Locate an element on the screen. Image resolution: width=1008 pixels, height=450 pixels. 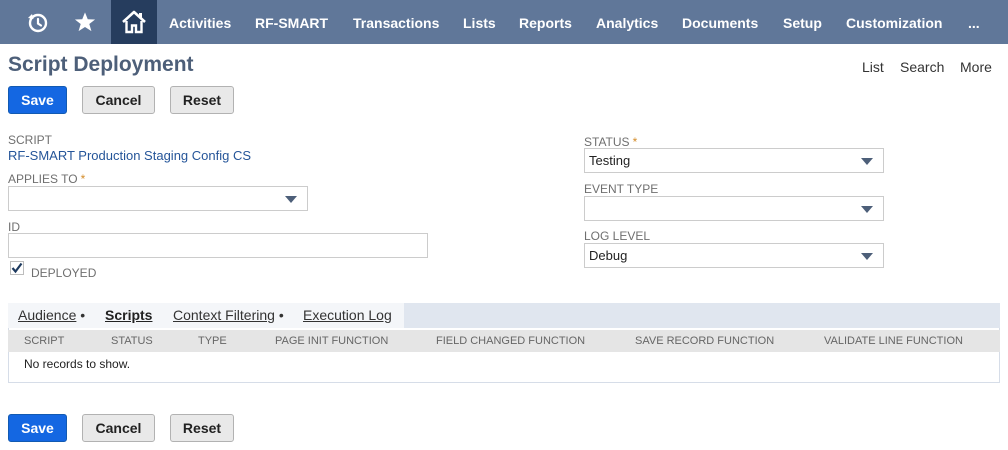
tab-audience: Audience • is located at coordinates (51, 315).